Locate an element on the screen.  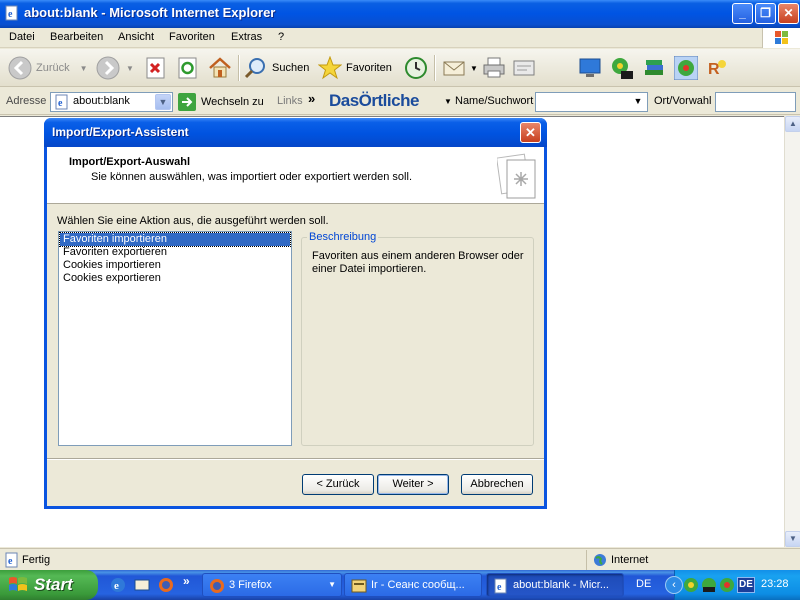
start-button: Start is located at coordinates (49, 585).